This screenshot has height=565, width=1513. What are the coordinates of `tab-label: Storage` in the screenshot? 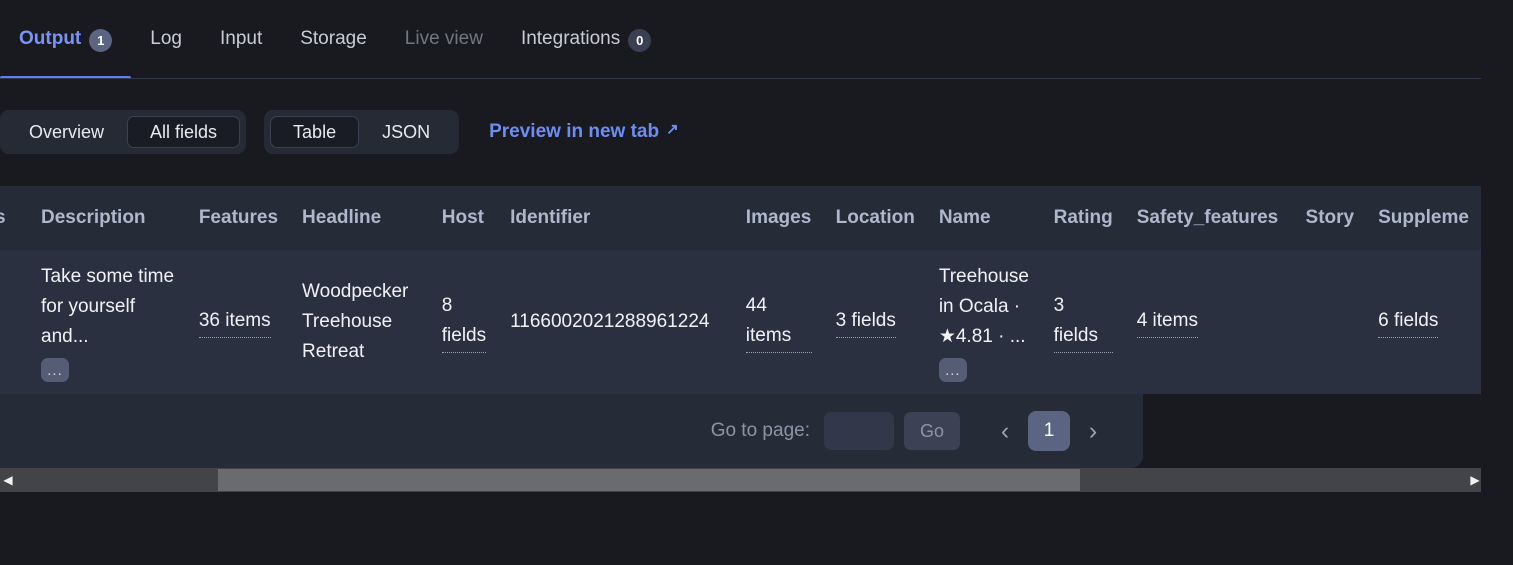 It's located at (333, 38).